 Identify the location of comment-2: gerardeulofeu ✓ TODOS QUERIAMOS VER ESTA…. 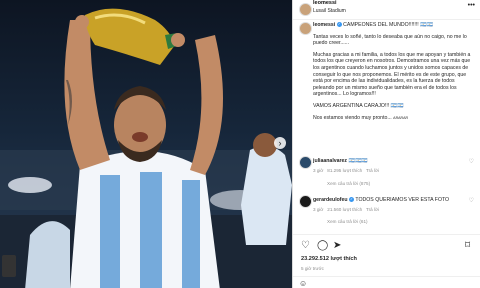
(393, 200).